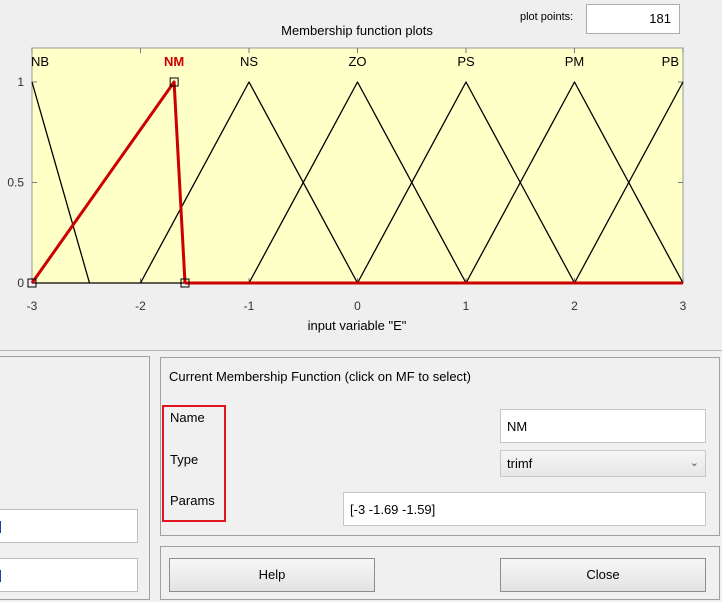  What do you see at coordinates (574, 306) in the screenshot?
I see `x-tick-label: 2` at bounding box center [574, 306].